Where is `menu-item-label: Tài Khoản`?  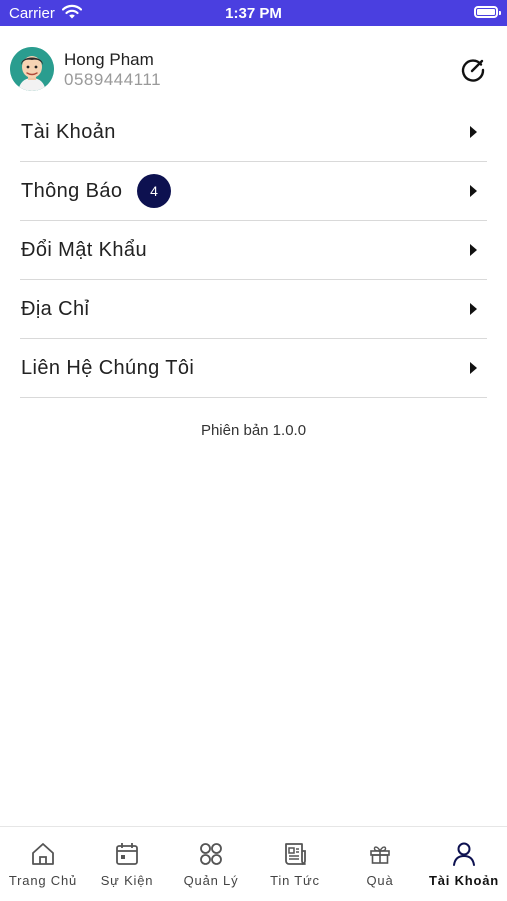
menu-item-label: Tài Khoản is located at coordinates (68, 132).